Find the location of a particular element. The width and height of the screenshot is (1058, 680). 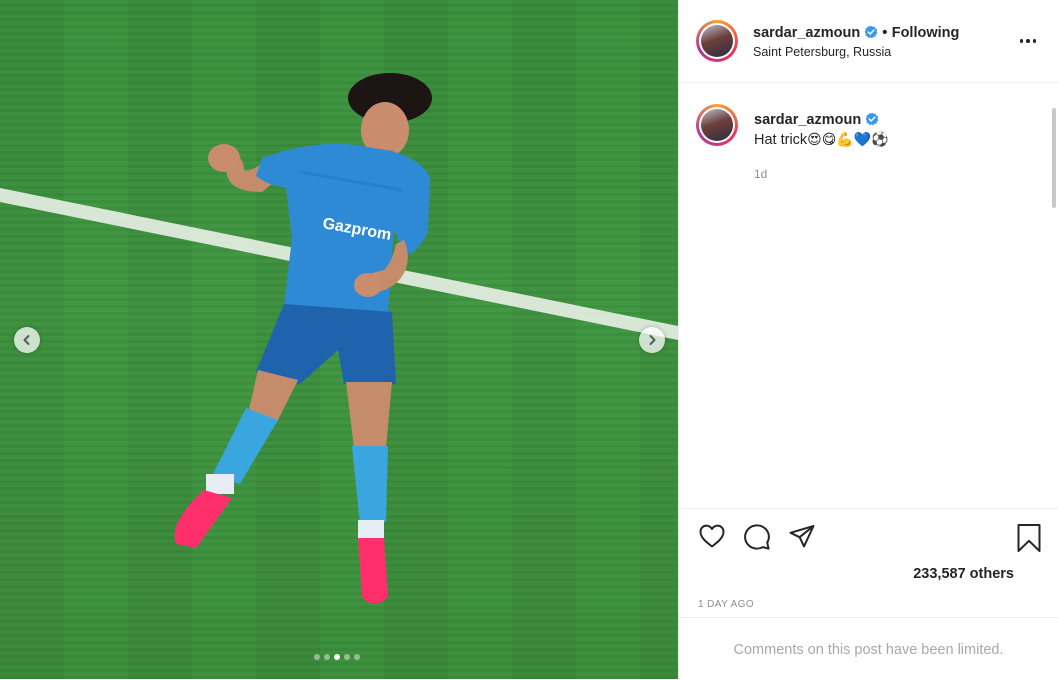

likes-count: 233,587 others is located at coordinates (963, 574).